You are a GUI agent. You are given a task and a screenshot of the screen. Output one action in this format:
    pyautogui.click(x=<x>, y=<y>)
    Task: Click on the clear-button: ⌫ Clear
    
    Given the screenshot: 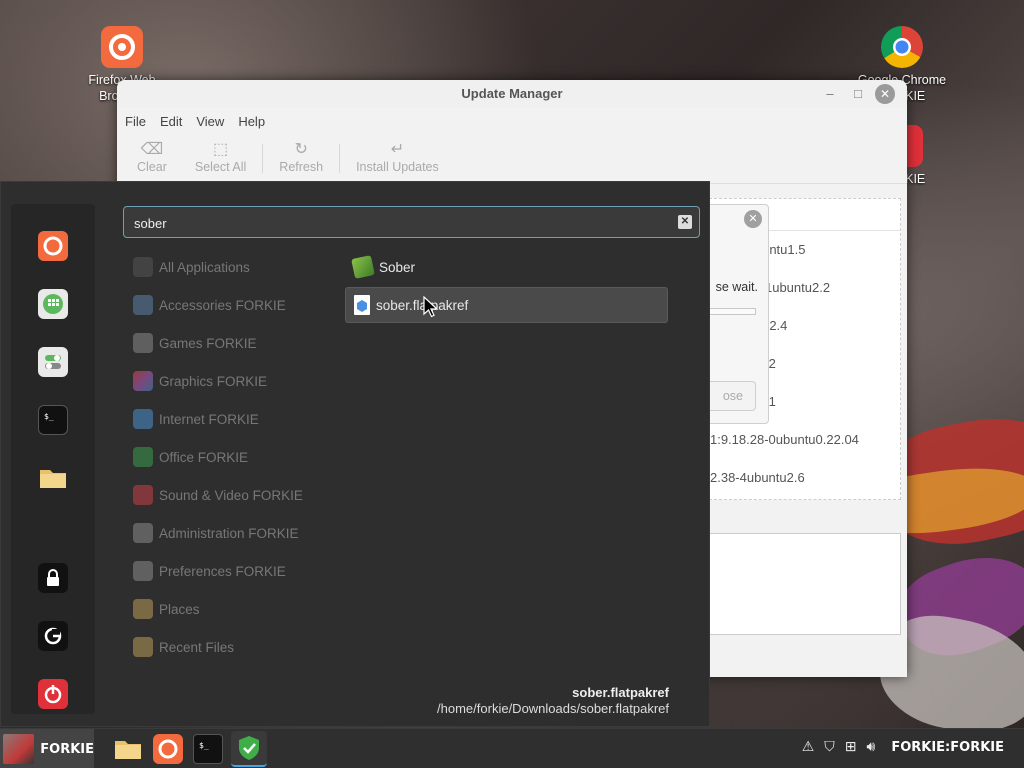 What is the action you would take?
    pyautogui.click(x=152, y=158)
    